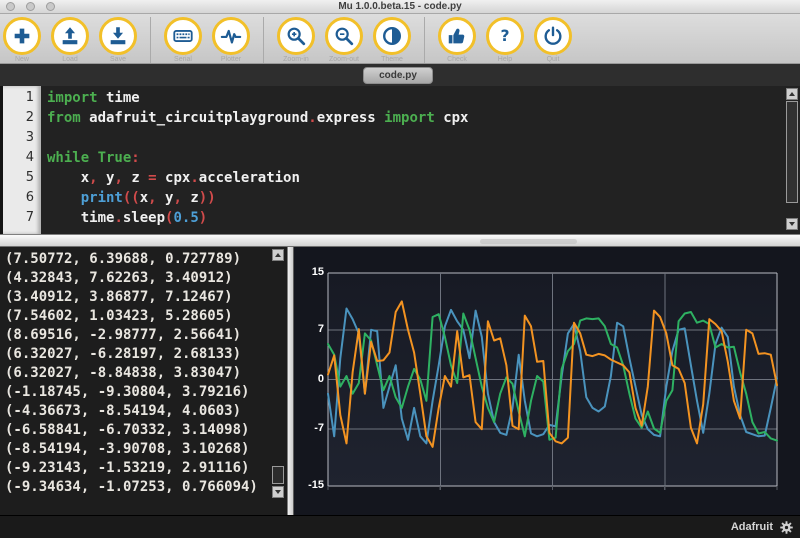 The width and height of the screenshot is (800, 538). I want to click on line-number: 7, so click(29, 217).